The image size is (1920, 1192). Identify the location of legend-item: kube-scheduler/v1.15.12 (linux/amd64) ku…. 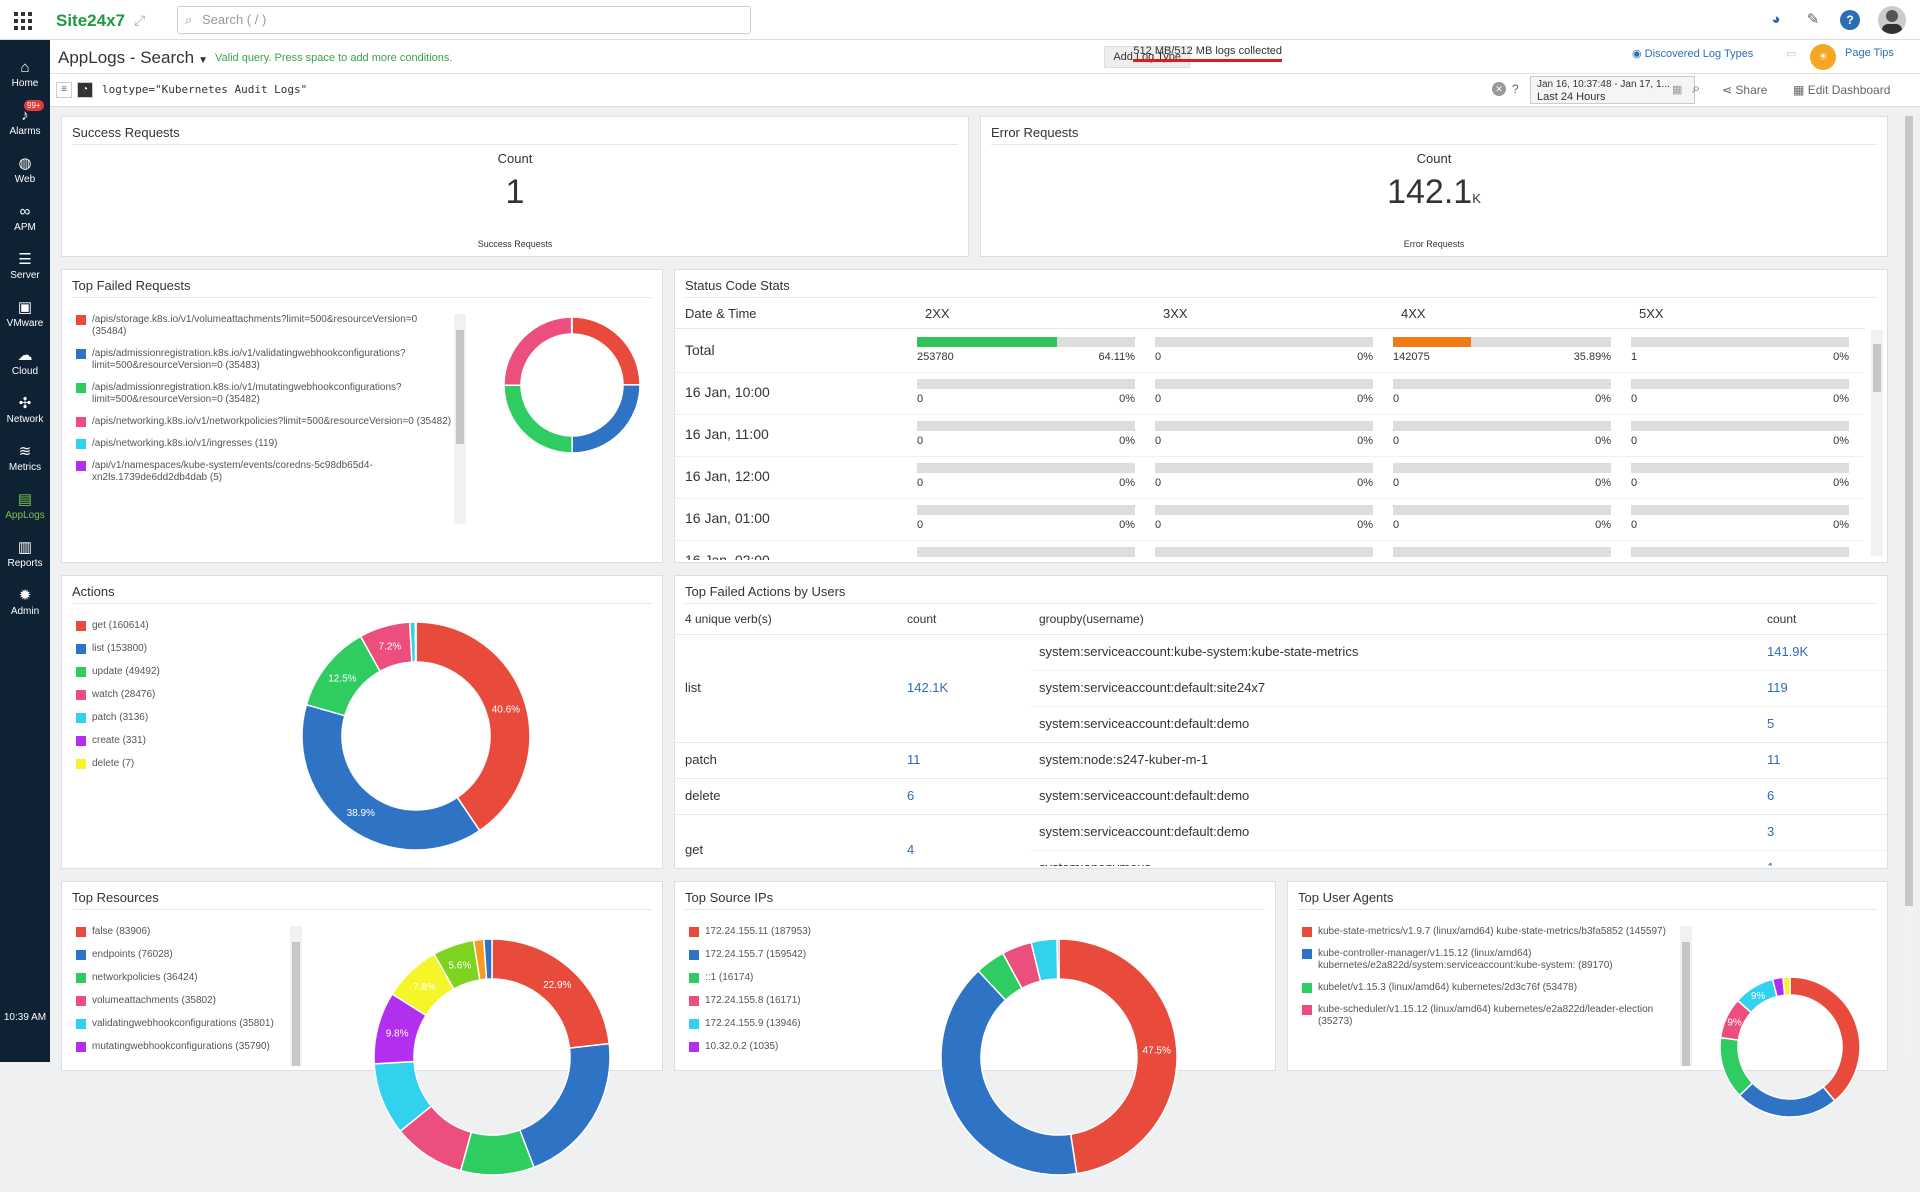
(1490, 1016).